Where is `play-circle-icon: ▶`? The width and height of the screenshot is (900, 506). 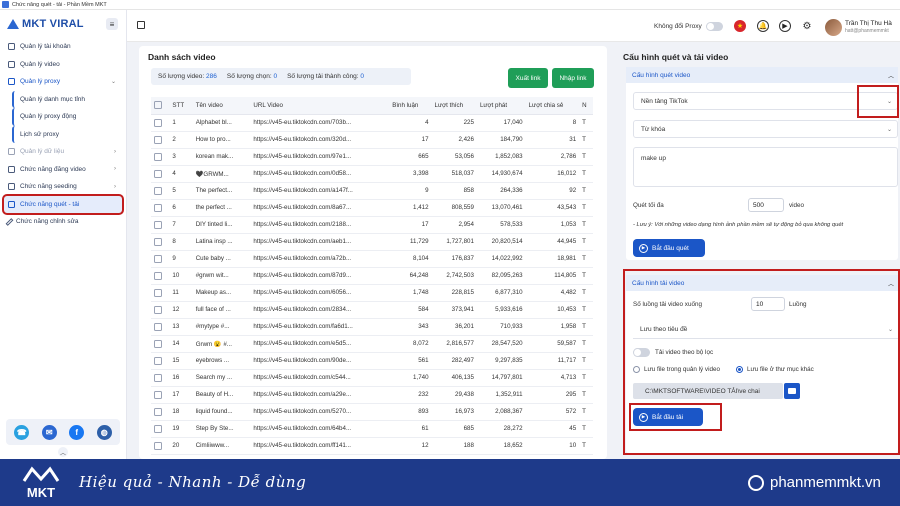 play-circle-icon: ▶ is located at coordinates (785, 26).